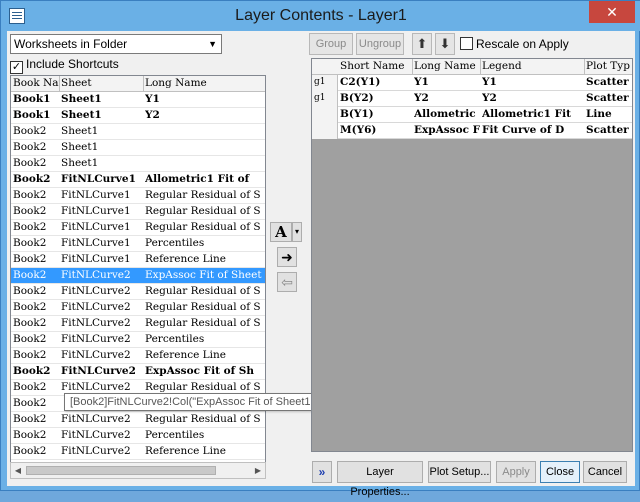 This screenshot has width=640, height=502. What do you see at coordinates (287, 282) in the screenshot?
I see `remove-from-layer-button: ⇦` at bounding box center [287, 282].